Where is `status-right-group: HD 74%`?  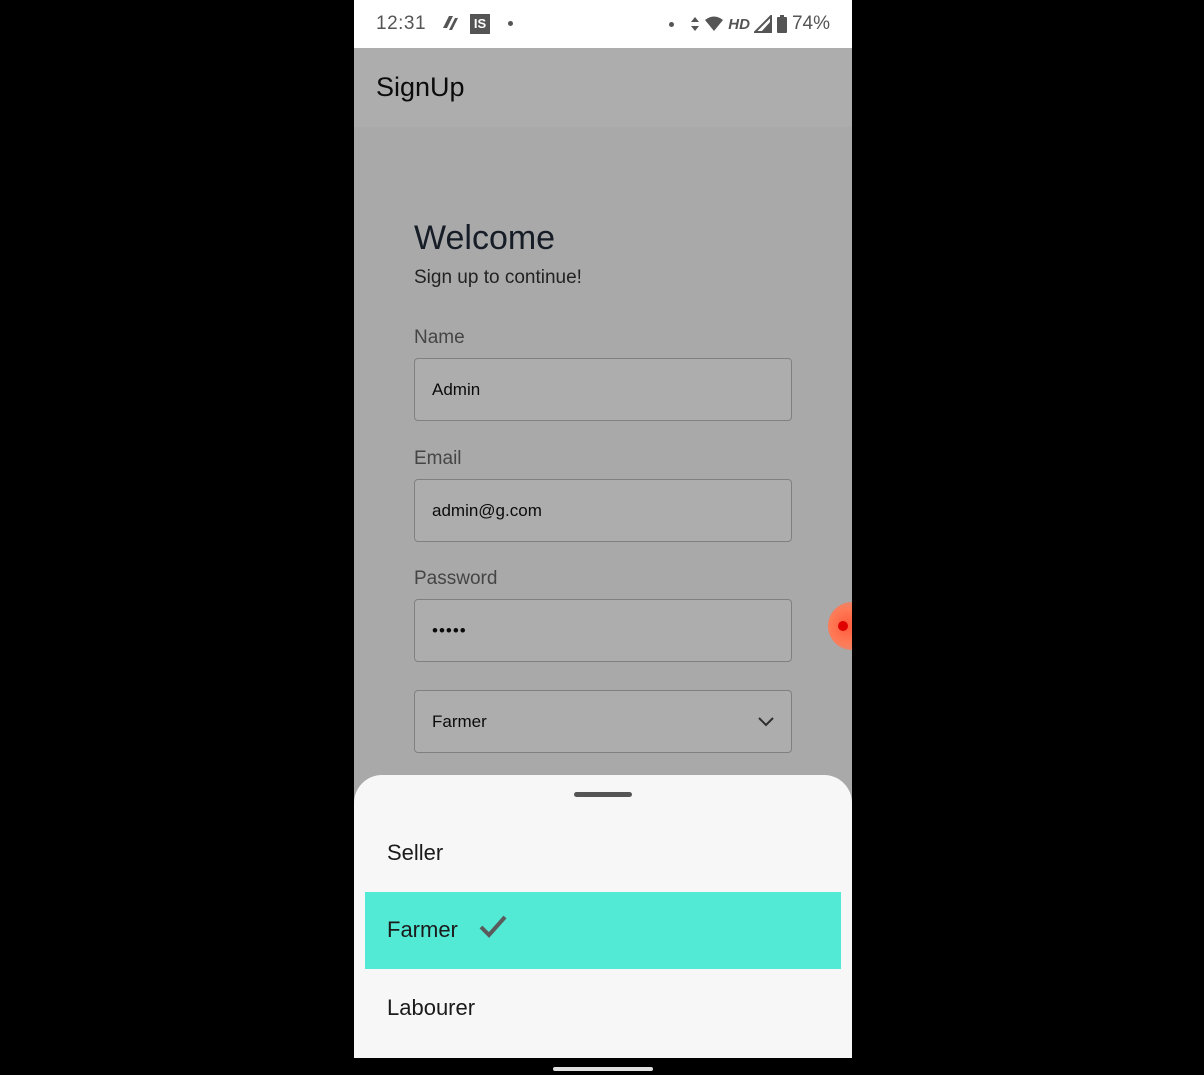
status-right-group: HD 74% is located at coordinates (749, 24).